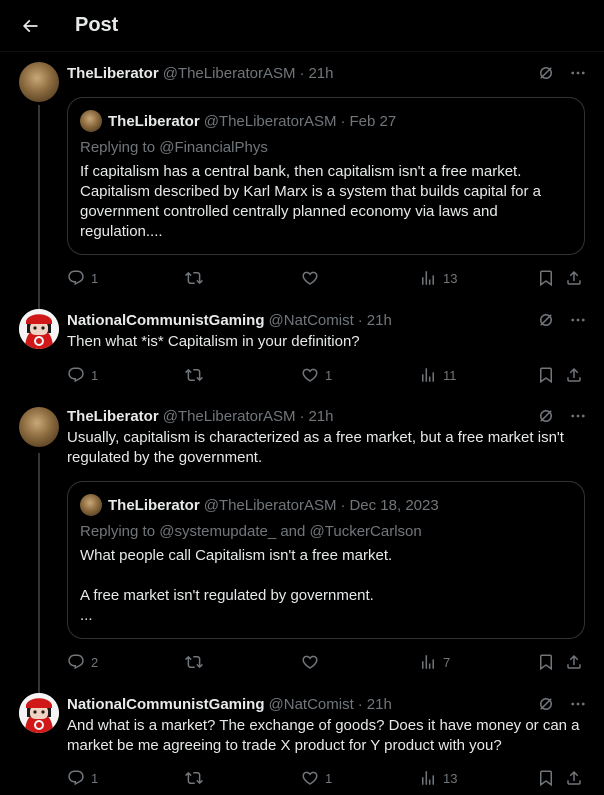 Image resolution: width=604 pixels, height=795 pixels. I want to click on action-bar: 1 1 11, so click(327, 375).